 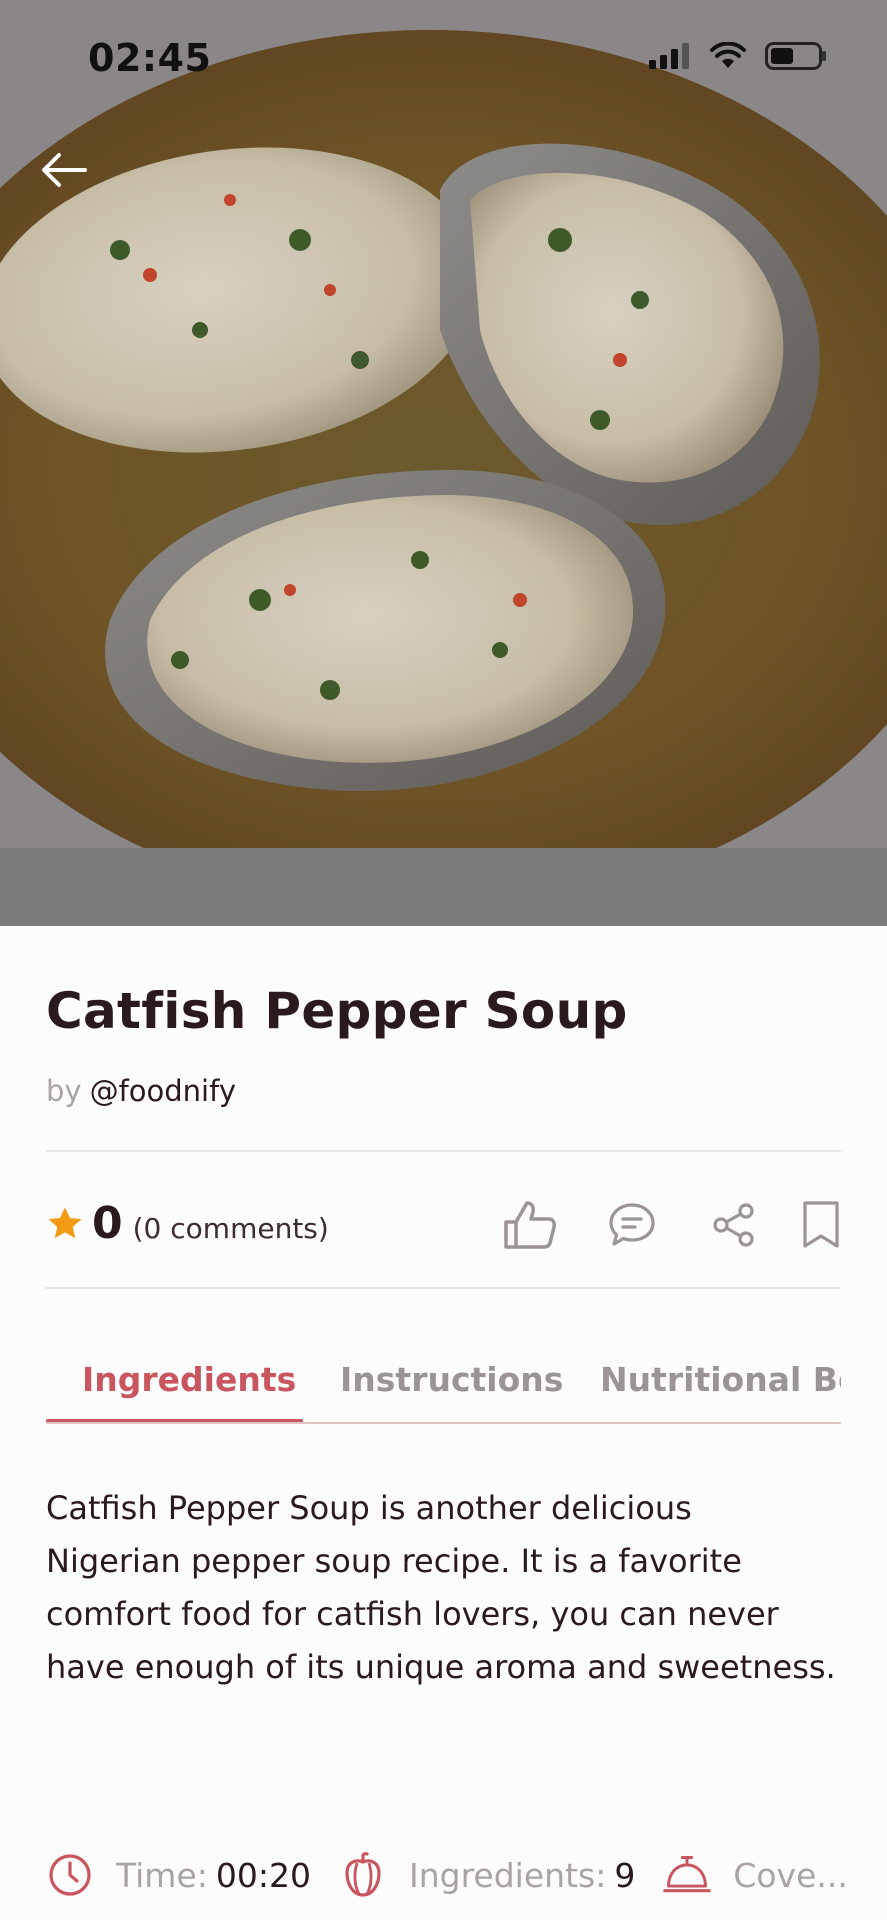 I want to click on tab-nutritional-benefits: Nutritional Ben, so click(x=720, y=1379).